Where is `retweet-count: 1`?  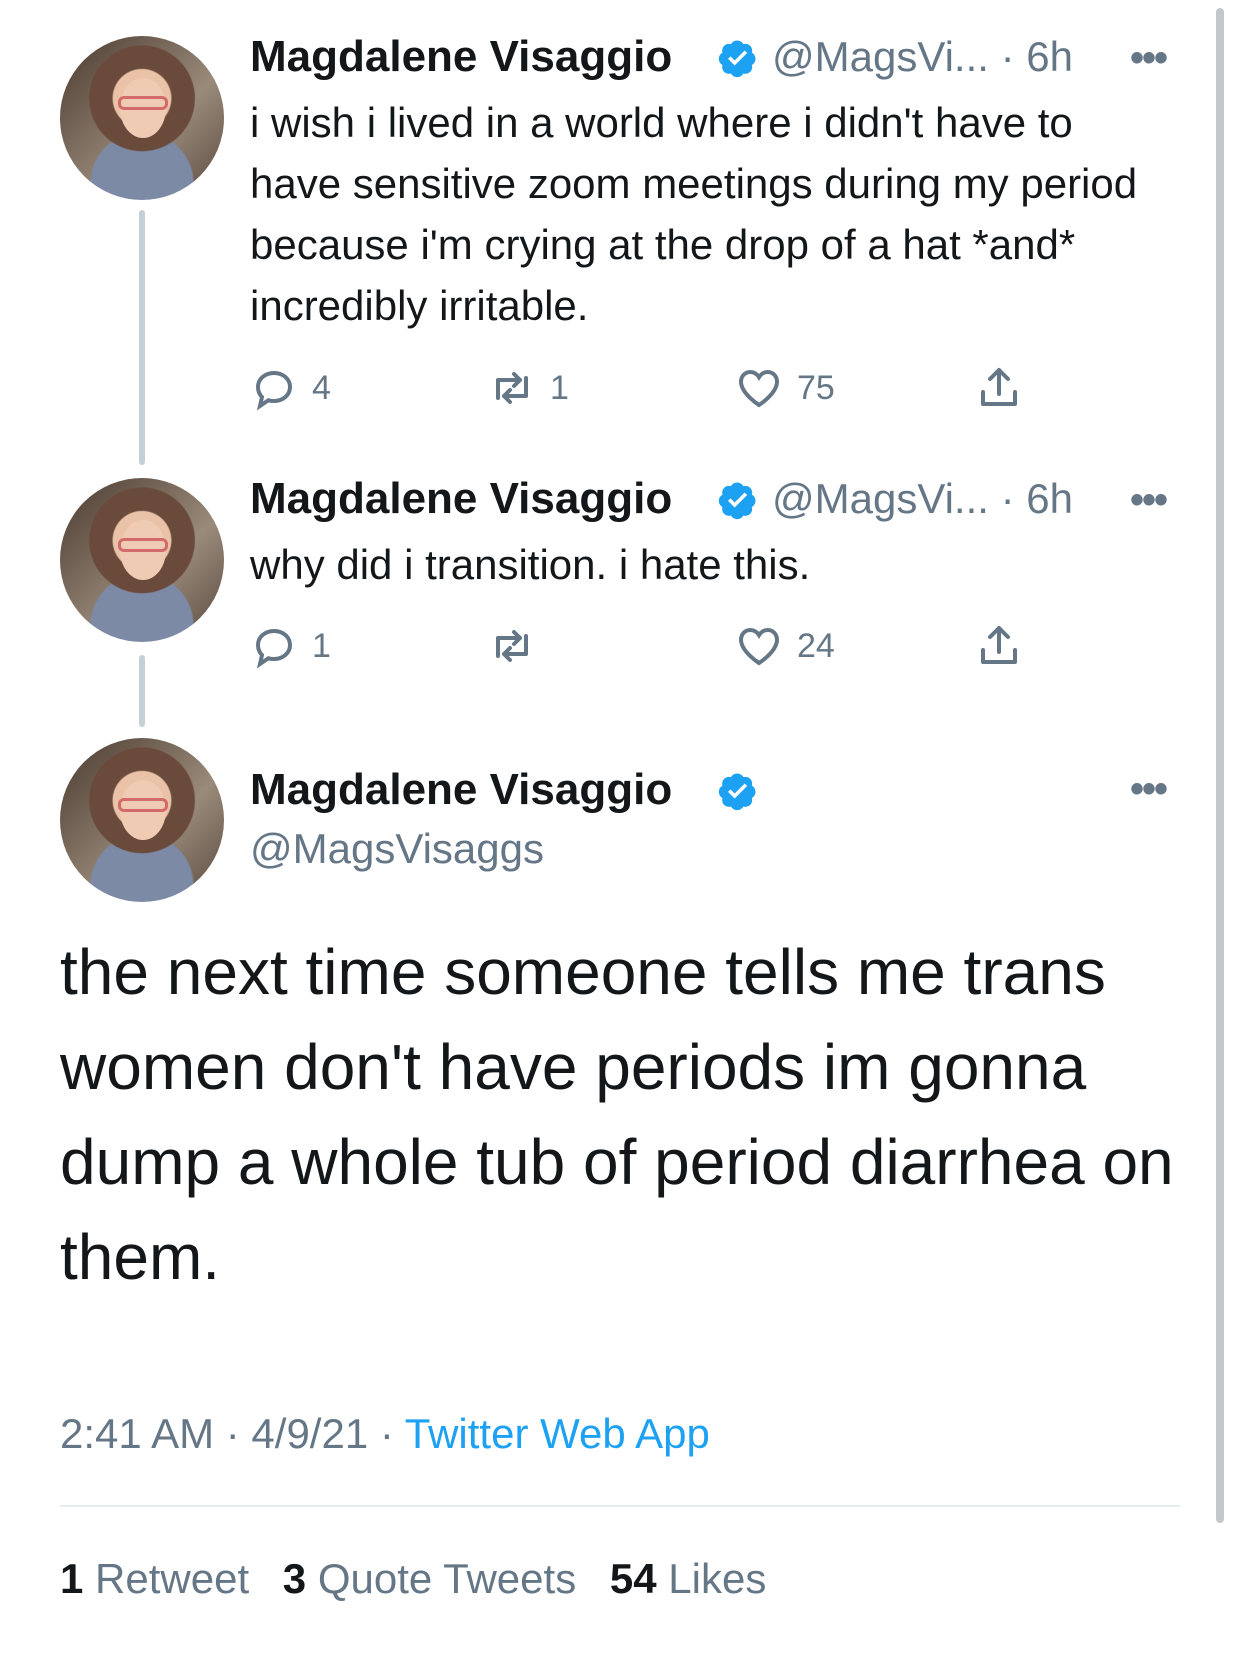
retweet-count: 1 is located at coordinates (559, 387).